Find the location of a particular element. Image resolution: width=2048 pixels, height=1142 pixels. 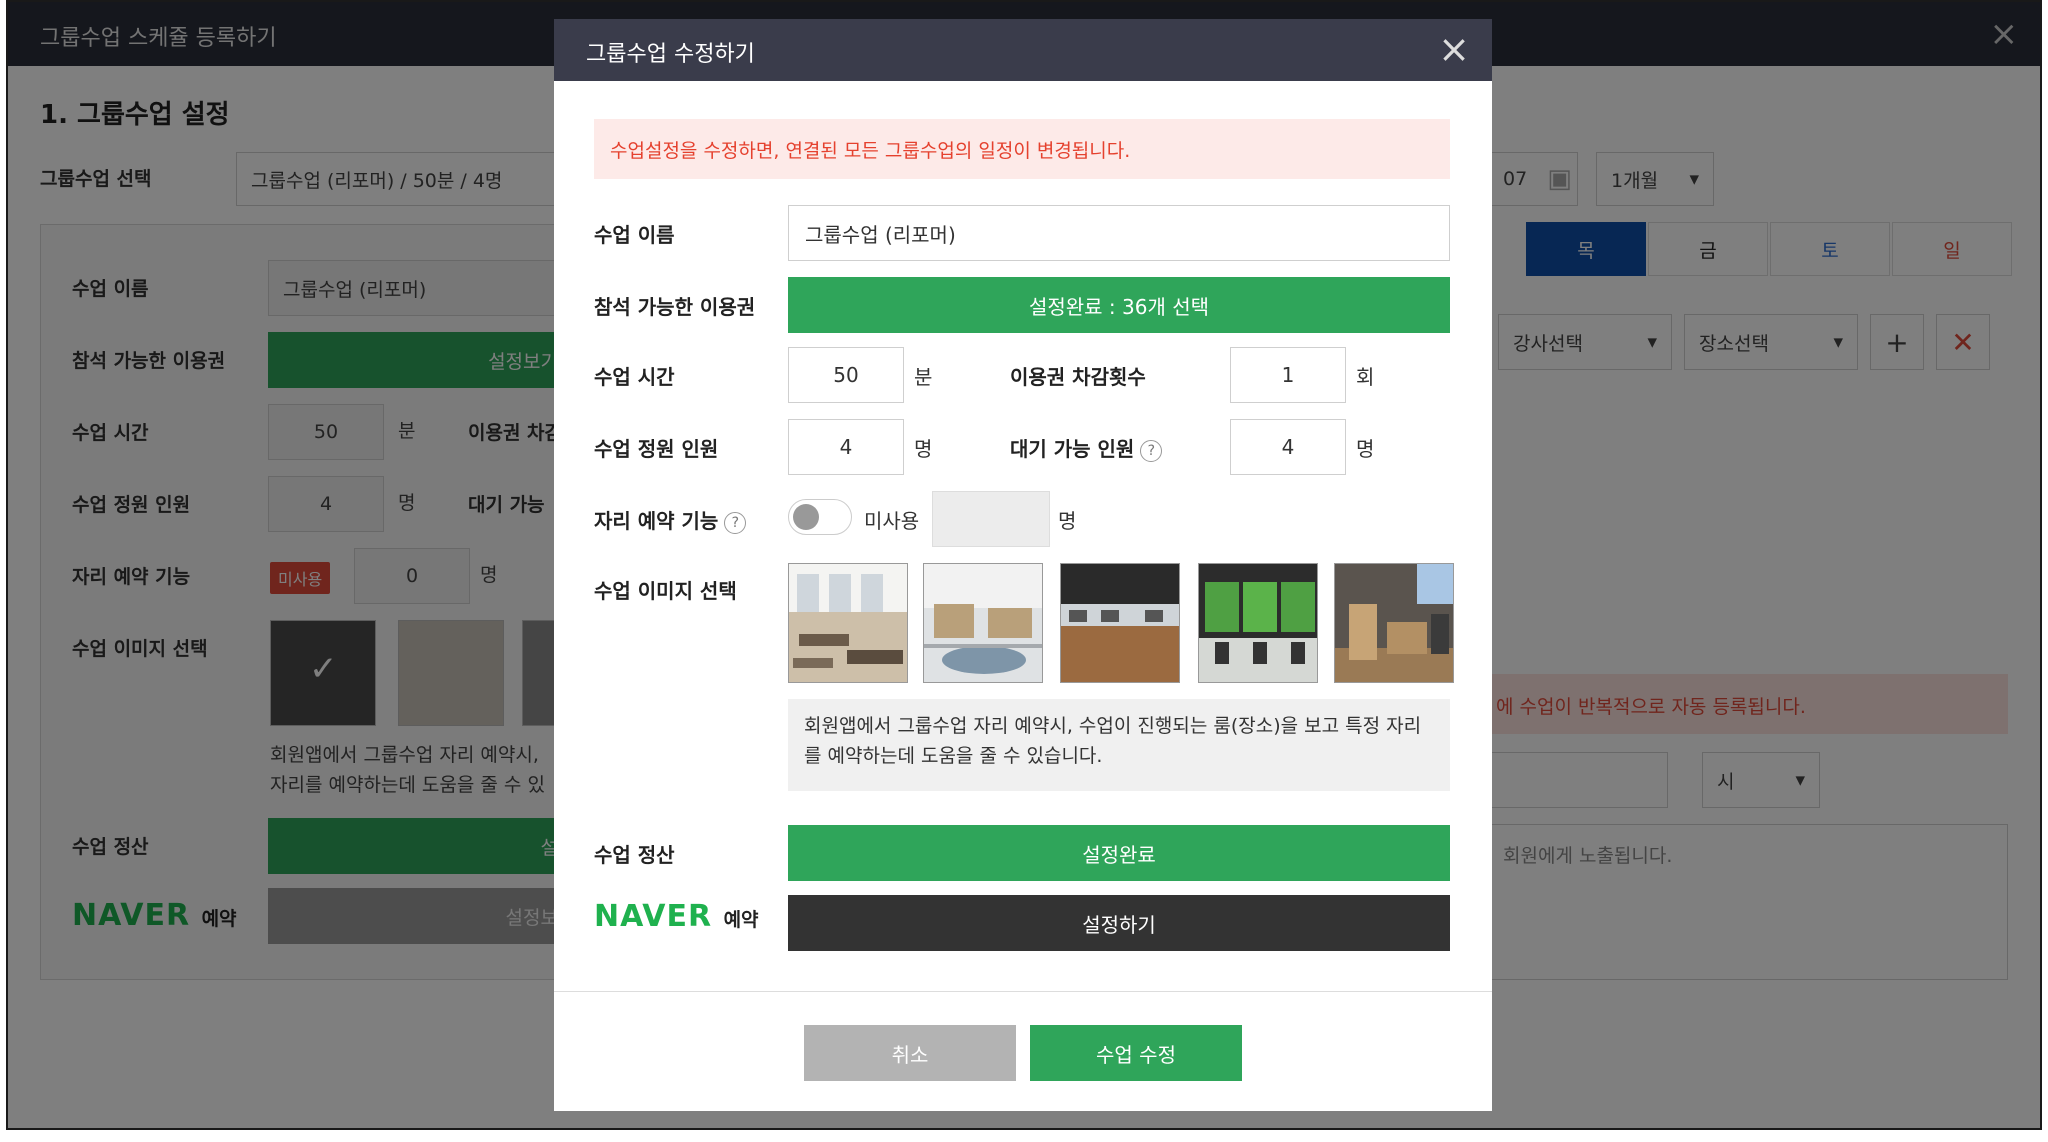

ticket-label: 참석 가능한 이용권 is located at coordinates (675, 307).